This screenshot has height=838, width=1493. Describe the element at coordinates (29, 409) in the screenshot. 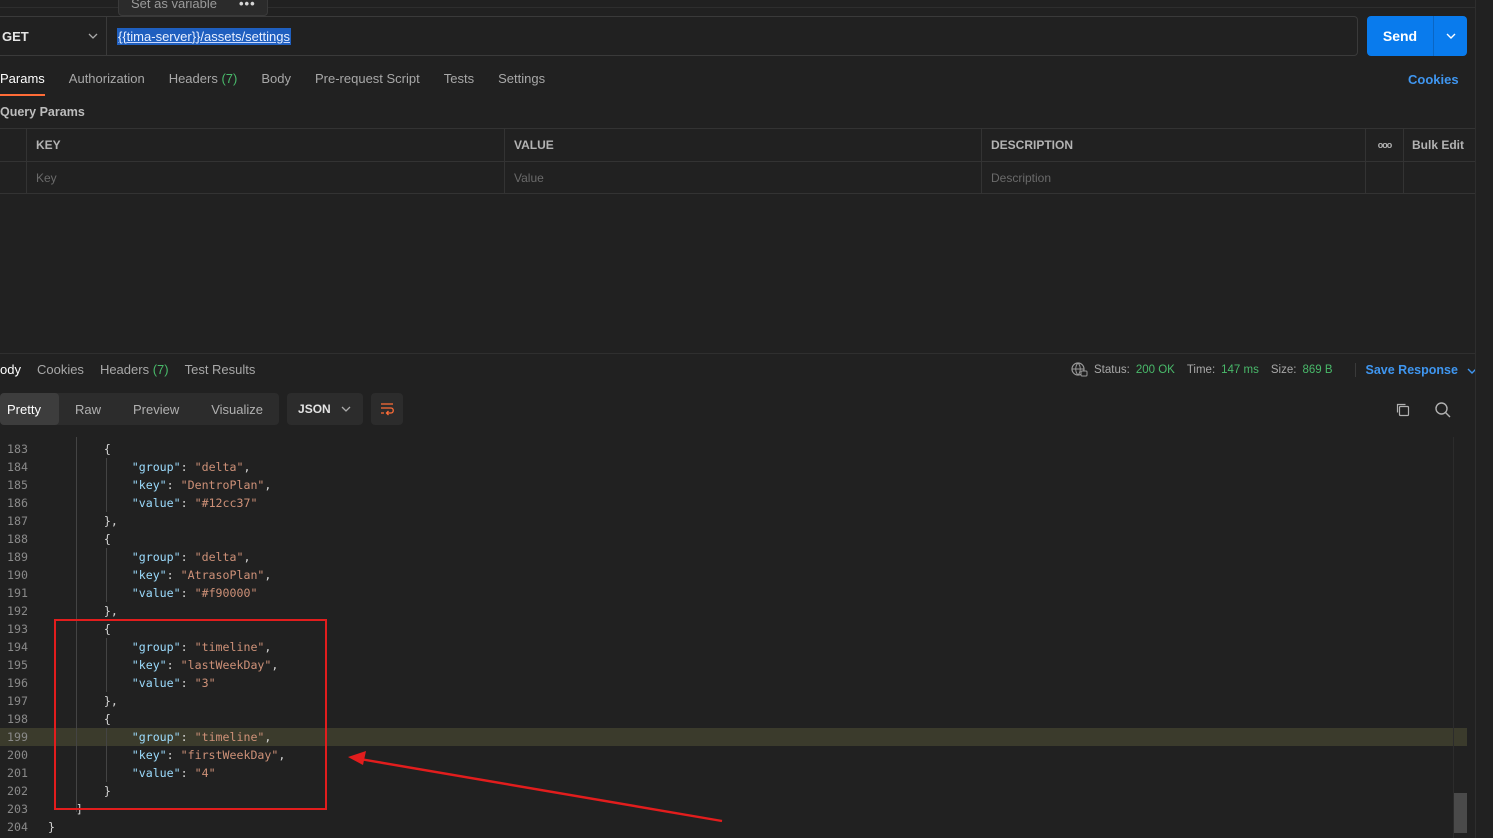

I see `view-pretty-button: Pretty` at that location.